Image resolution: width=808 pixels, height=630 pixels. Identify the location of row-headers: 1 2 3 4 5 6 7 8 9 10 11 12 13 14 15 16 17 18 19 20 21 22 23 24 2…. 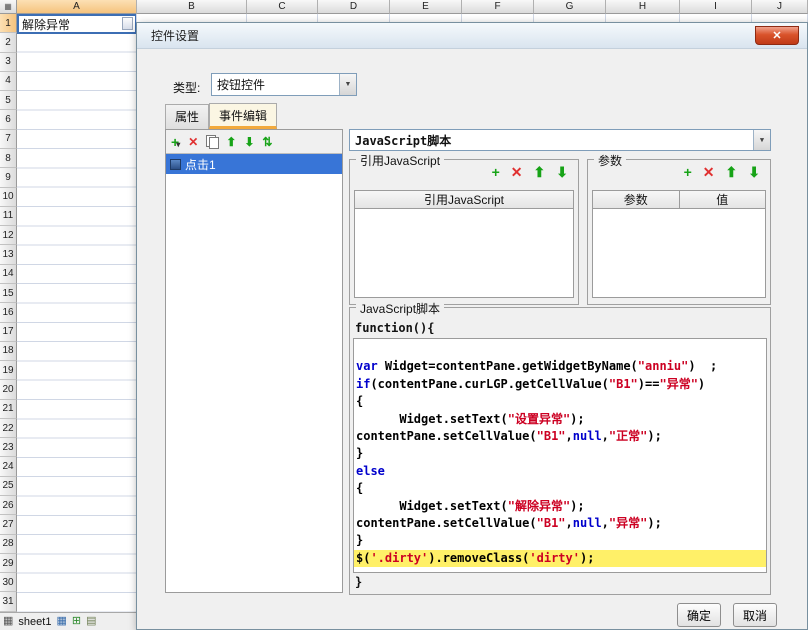
(8, 313).